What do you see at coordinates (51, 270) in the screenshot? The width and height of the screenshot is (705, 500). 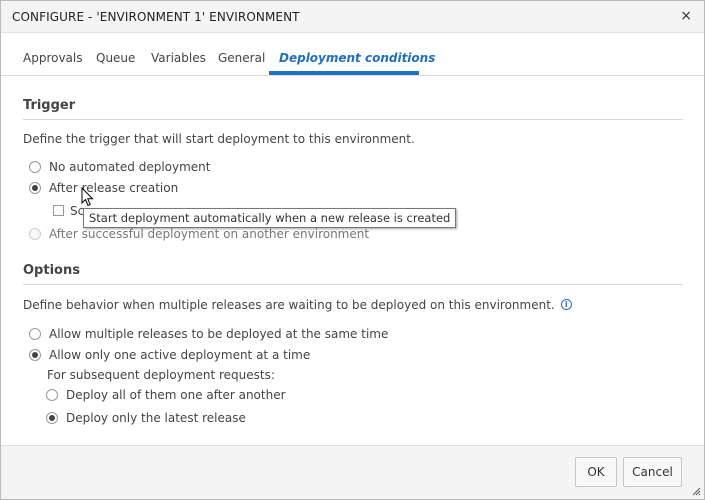 I see `options-heading: Options` at bounding box center [51, 270].